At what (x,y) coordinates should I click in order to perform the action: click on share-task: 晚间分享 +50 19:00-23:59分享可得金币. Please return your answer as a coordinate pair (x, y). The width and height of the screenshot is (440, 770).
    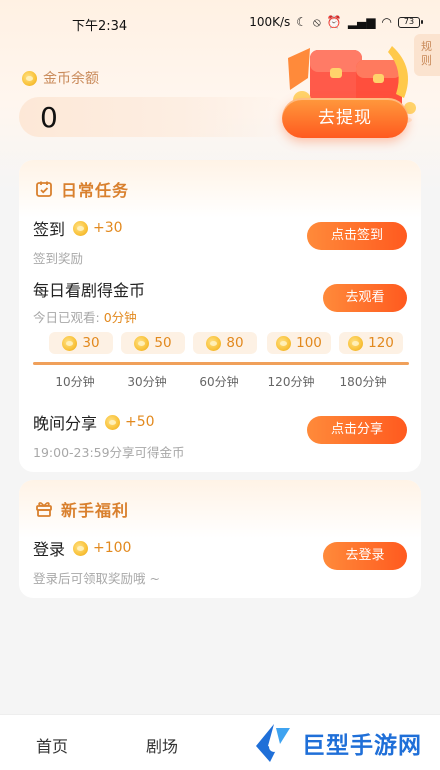
    Looking at the image, I should click on (109, 435).